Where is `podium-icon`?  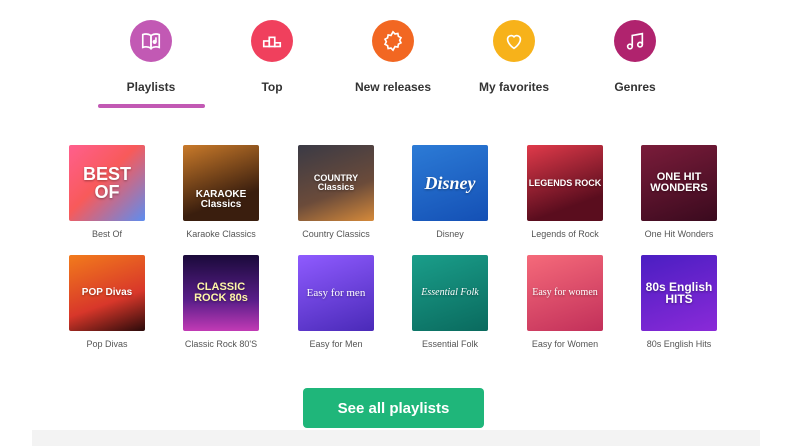 podium-icon is located at coordinates (272, 41).